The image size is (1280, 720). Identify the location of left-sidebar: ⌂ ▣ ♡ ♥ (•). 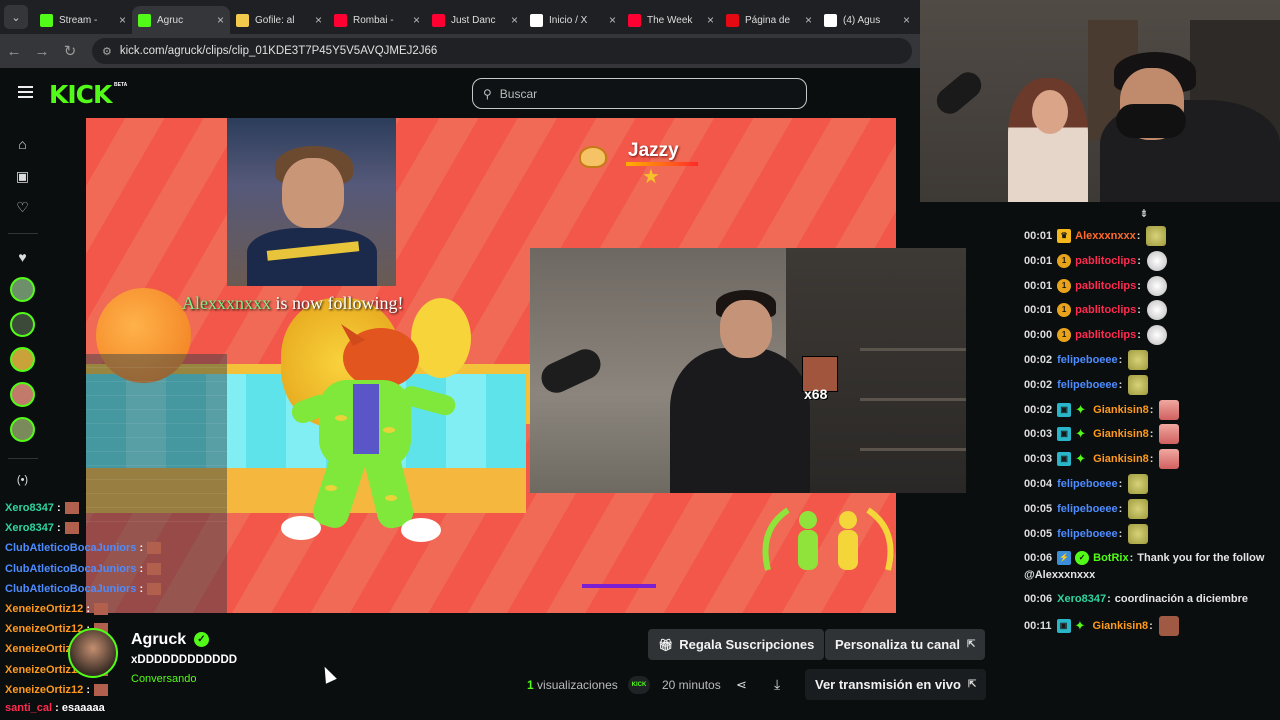
(22, 313).